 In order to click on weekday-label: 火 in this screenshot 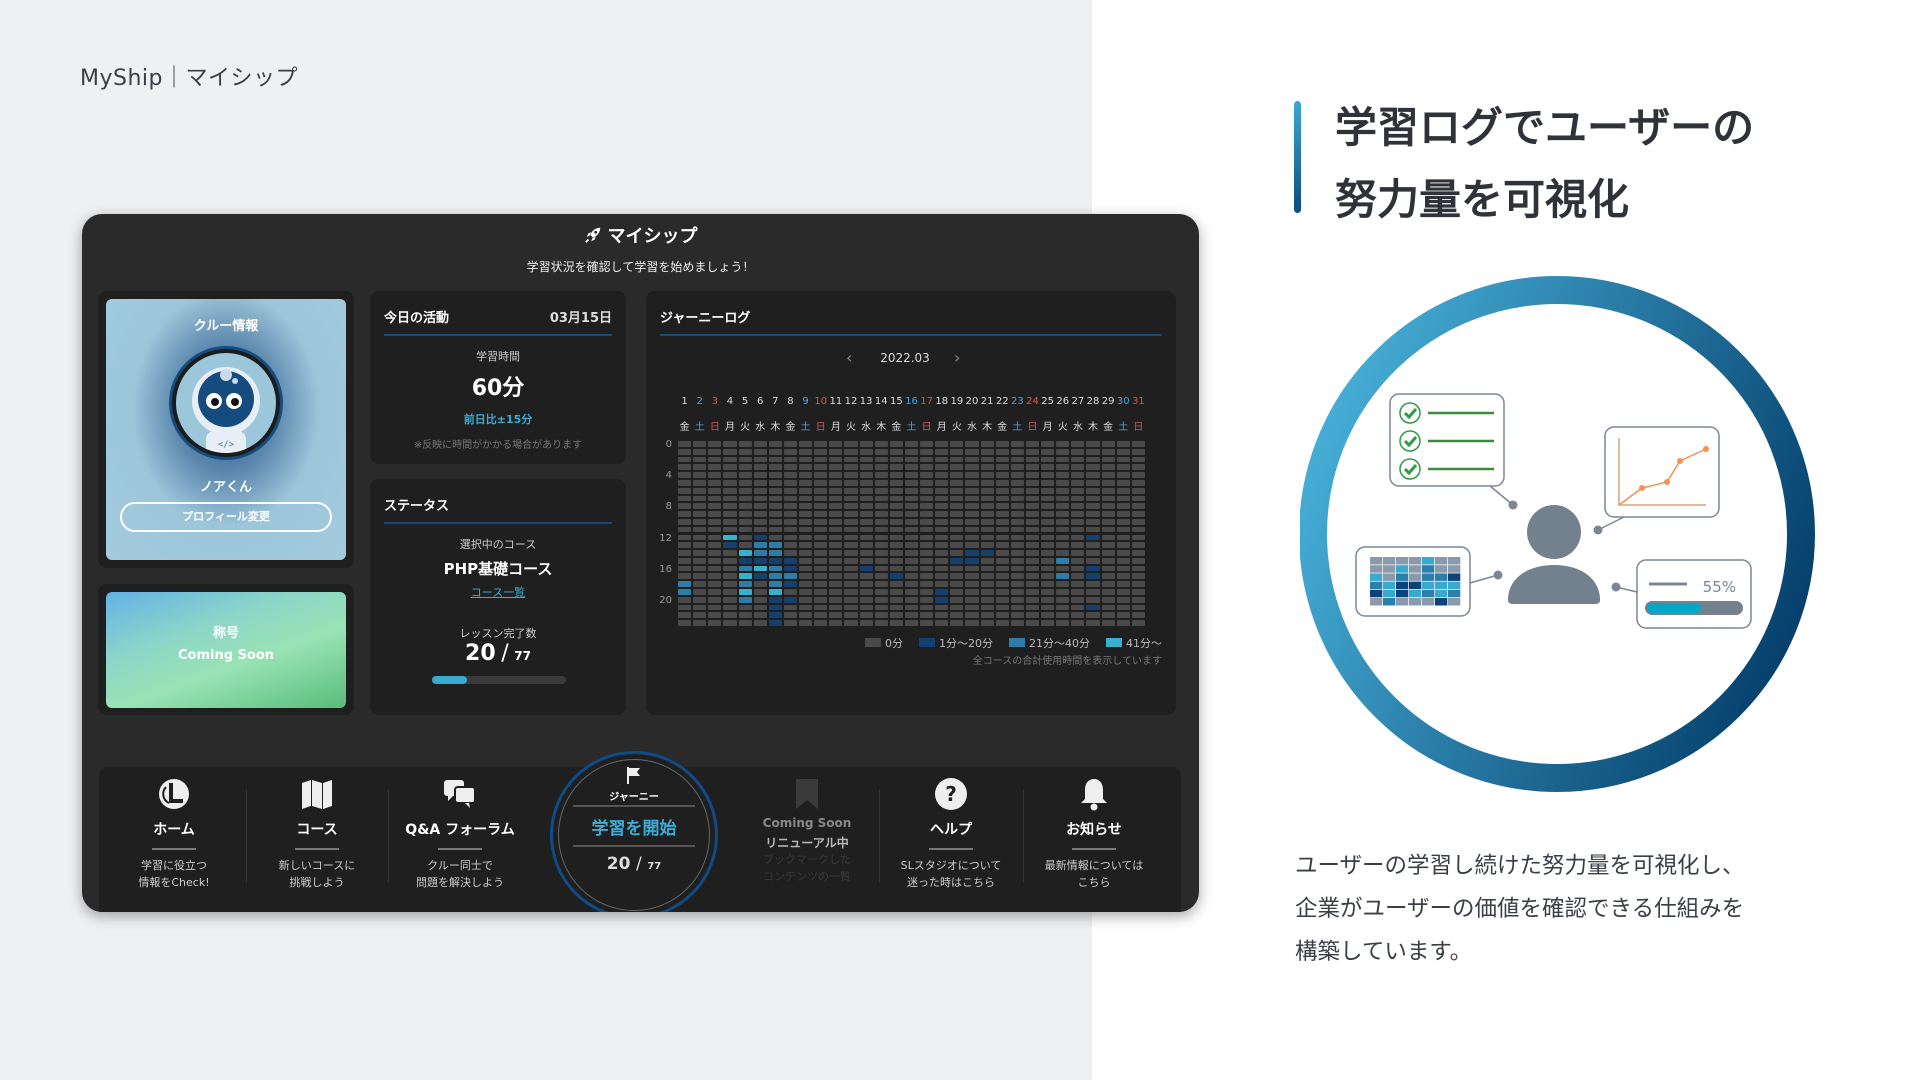, I will do `click(850, 427)`.